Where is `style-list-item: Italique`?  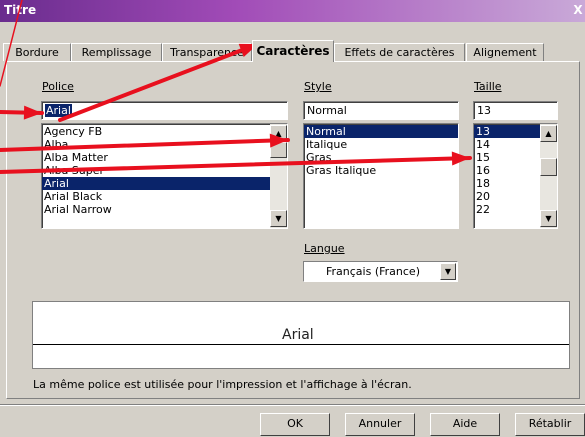 style-list-item: Italique is located at coordinates (381, 144).